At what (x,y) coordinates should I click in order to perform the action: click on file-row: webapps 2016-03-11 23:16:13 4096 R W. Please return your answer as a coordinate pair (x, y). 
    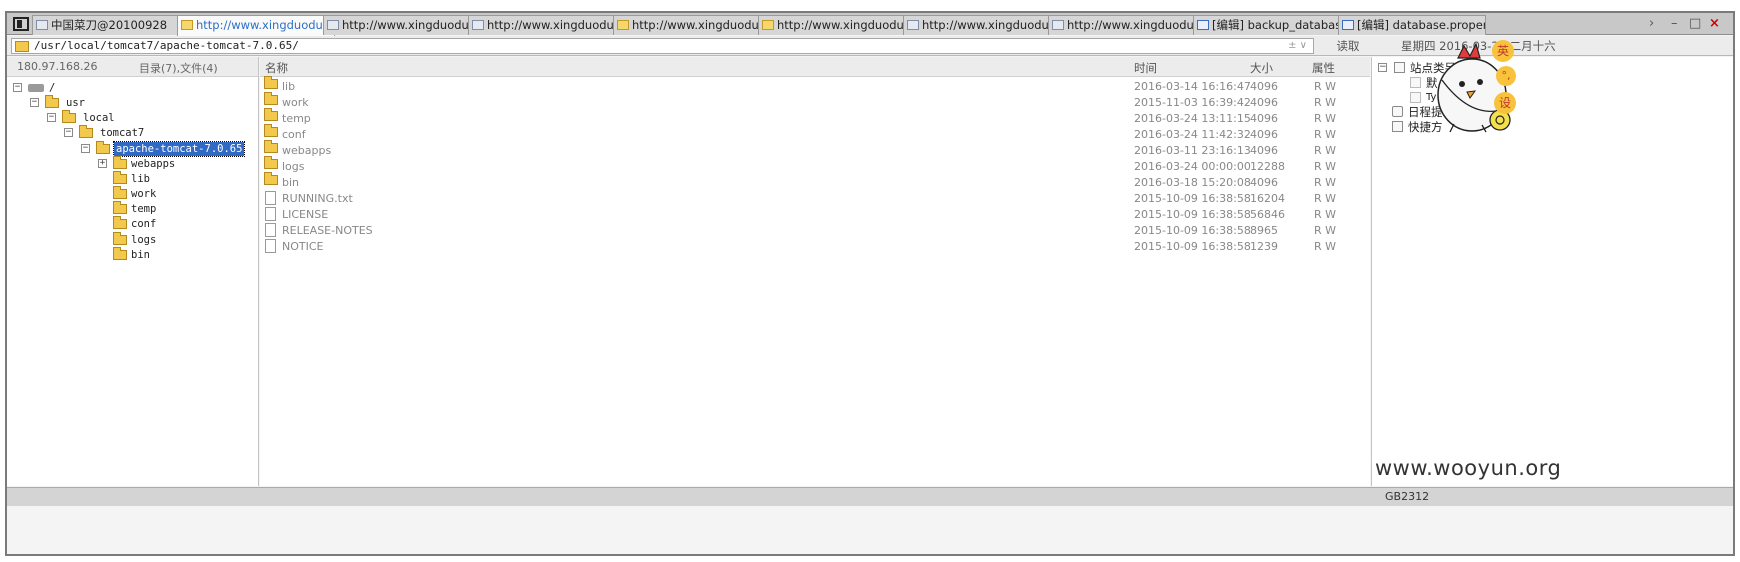
    Looking at the image, I should click on (815, 149).